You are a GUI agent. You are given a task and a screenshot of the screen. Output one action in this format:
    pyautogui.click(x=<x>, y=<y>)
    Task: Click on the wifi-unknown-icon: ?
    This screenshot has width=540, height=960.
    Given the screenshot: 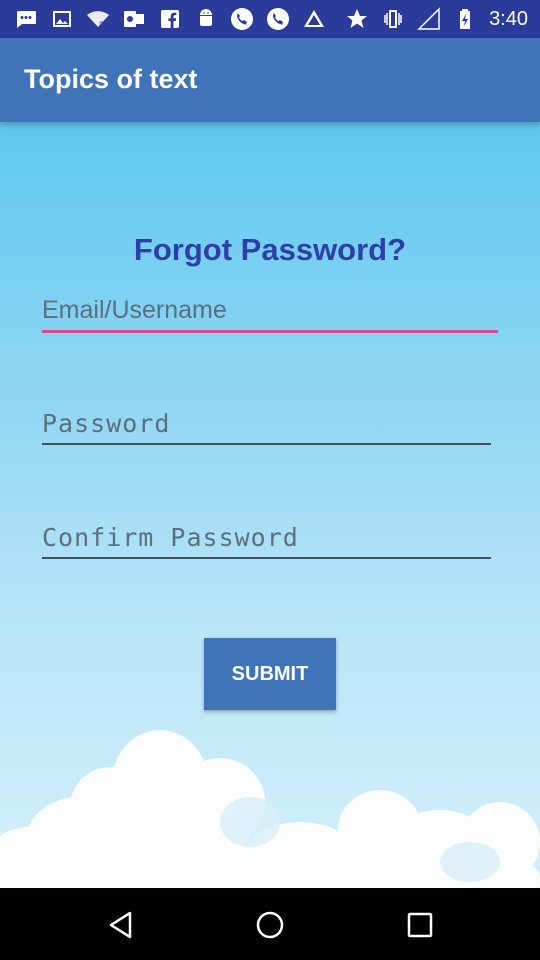 What is the action you would take?
    pyautogui.click(x=98, y=19)
    